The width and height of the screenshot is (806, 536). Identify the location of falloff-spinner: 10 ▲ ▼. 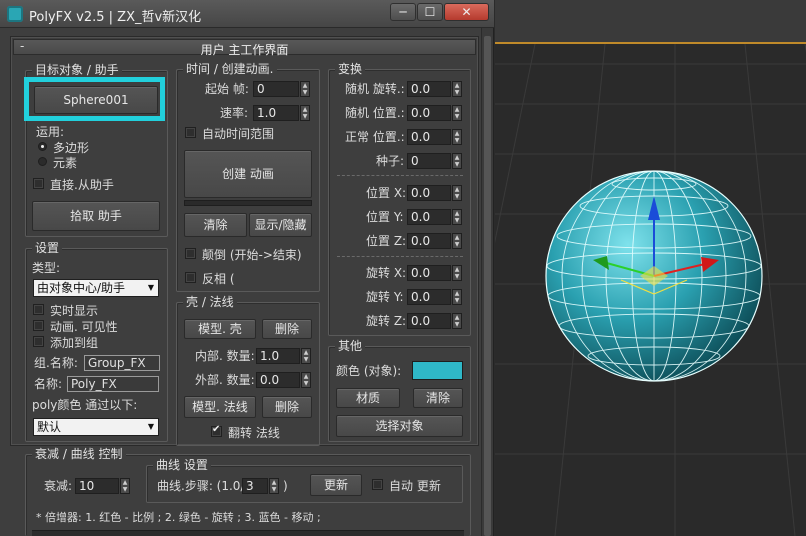
(103, 486).